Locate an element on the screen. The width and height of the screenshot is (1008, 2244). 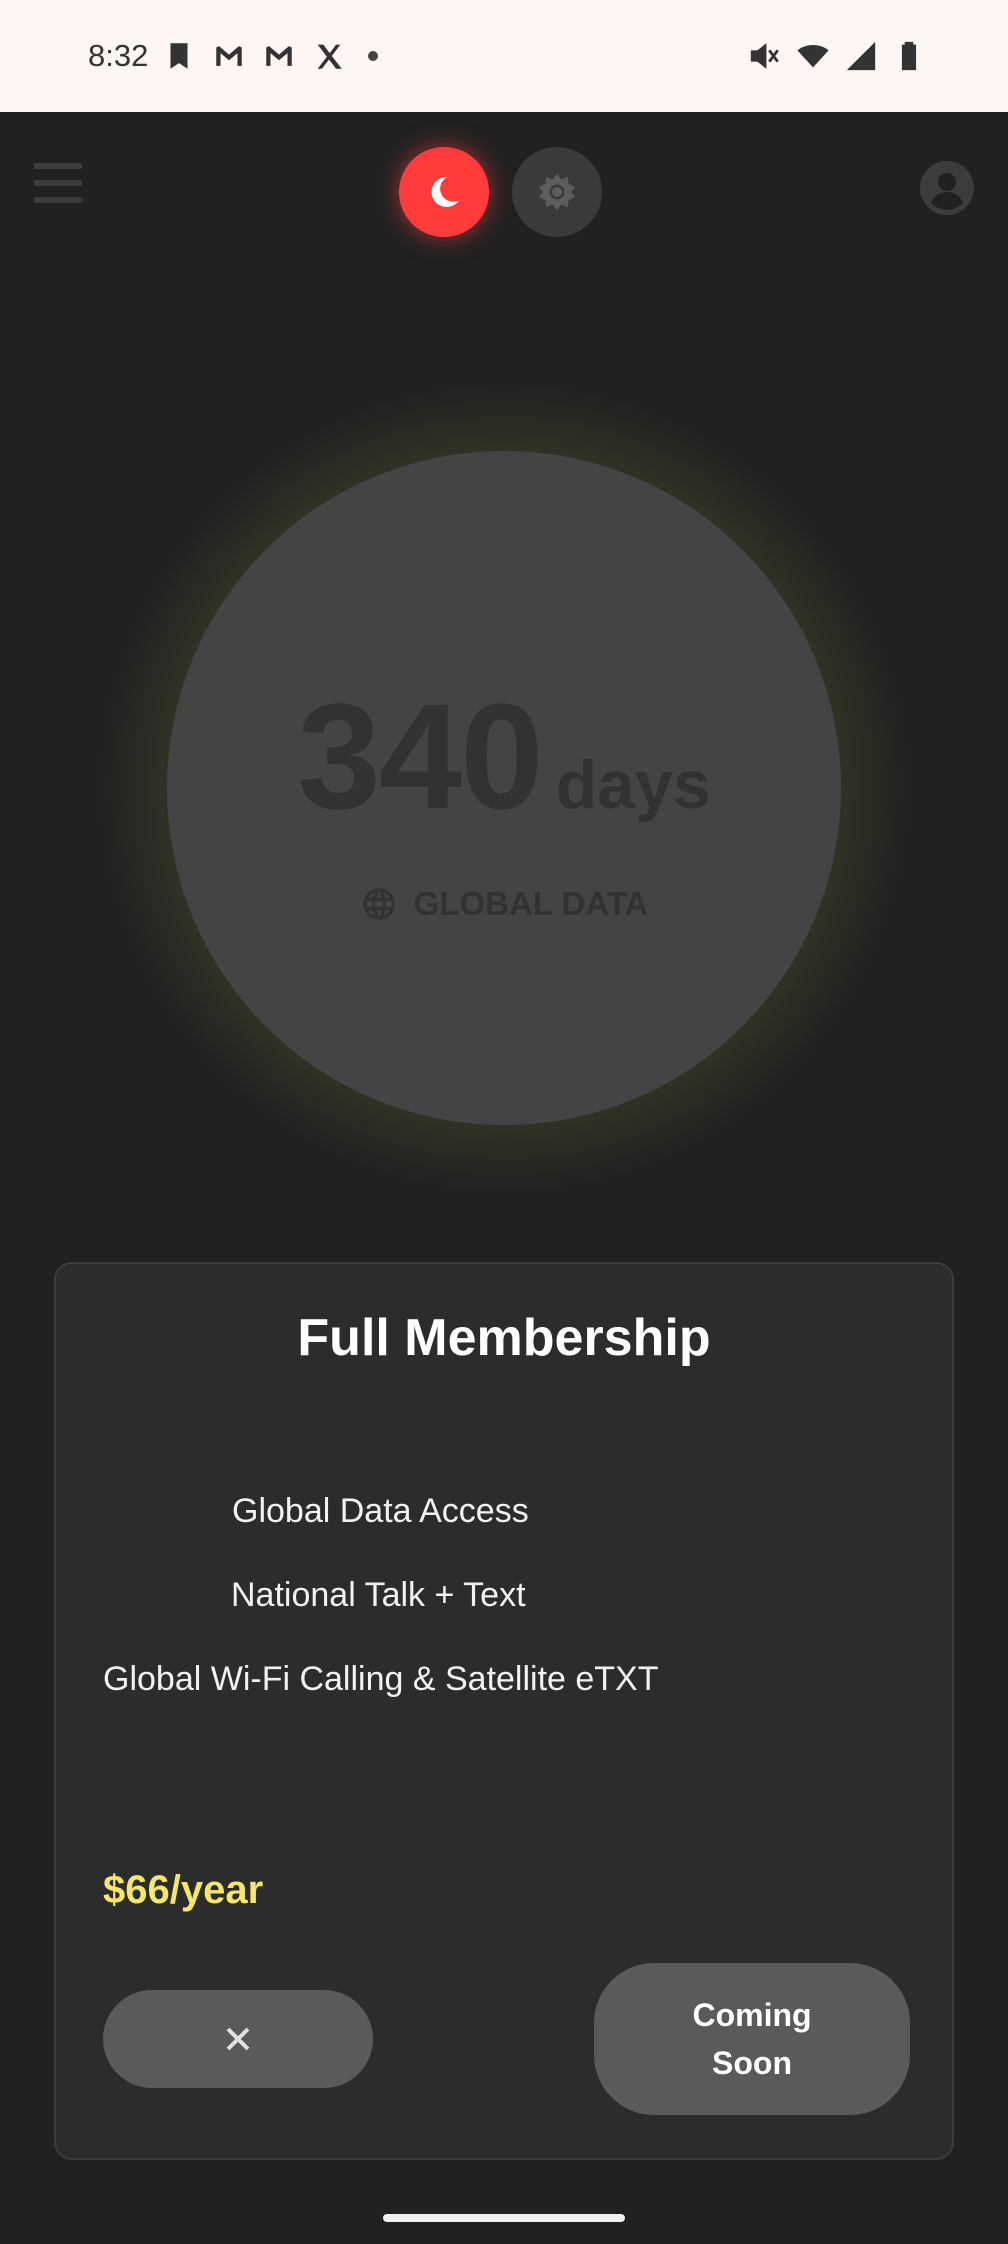
mute-icon is located at coordinates (765, 56).